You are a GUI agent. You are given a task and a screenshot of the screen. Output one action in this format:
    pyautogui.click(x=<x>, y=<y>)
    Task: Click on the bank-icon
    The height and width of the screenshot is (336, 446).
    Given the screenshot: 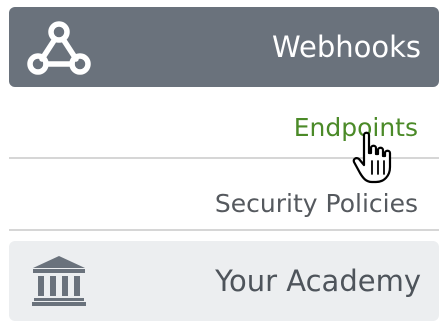 What is the action you would take?
    pyautogui.click(x=59, y=281)
    